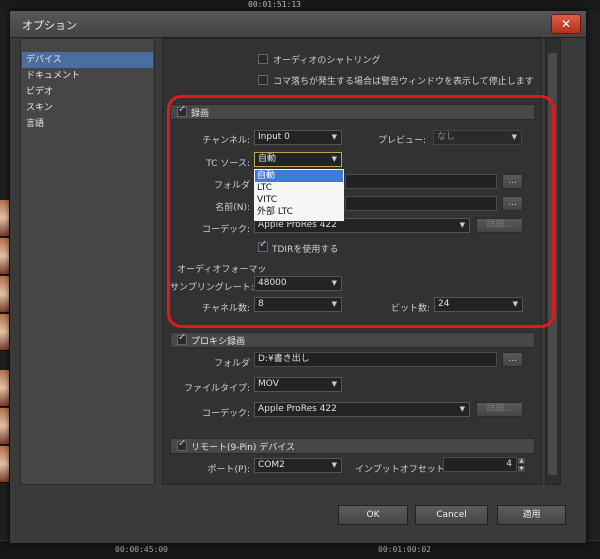 This screenshot has height=559, width=600. Describe the element at coordinates (298, 465) in the screenshot. I see `port-select: COM2 ▼` at that location.